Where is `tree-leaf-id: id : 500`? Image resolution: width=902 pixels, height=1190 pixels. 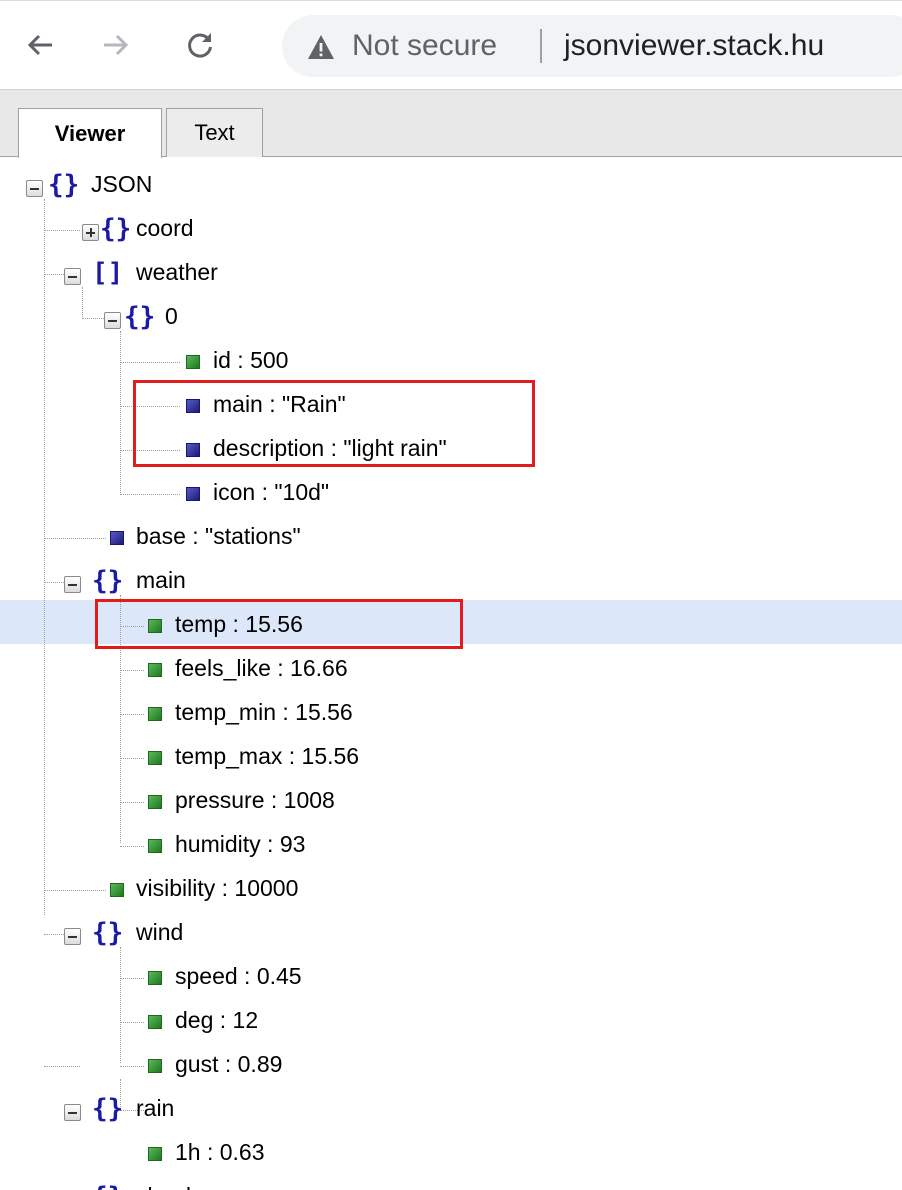 tree-leaf-id: id : 500 is located at coordinates (451, 363).